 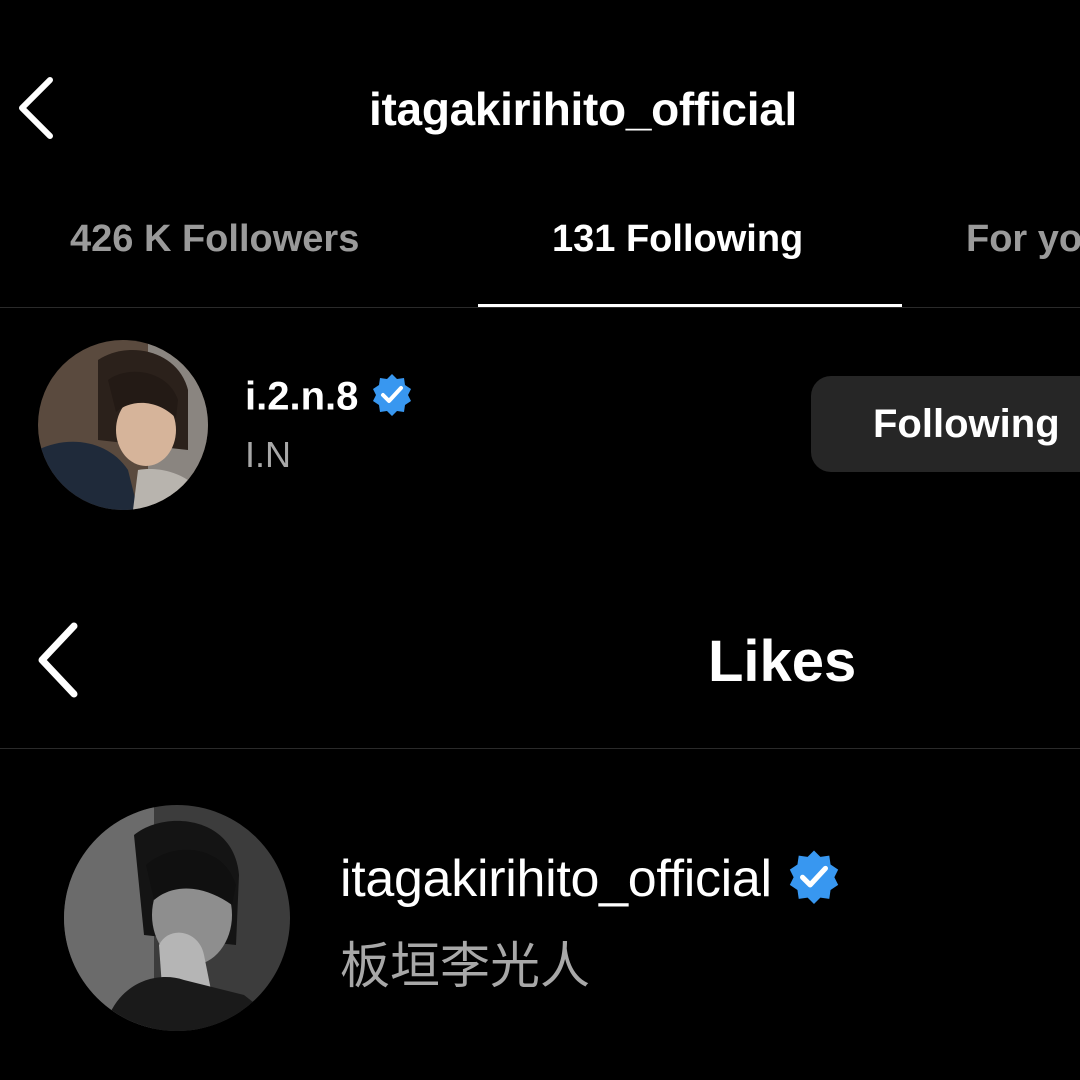 What do you see at coordinates (329, 399) in the screenshot?
I see `username: i.2.n.8` at bounding box center [329, 399].